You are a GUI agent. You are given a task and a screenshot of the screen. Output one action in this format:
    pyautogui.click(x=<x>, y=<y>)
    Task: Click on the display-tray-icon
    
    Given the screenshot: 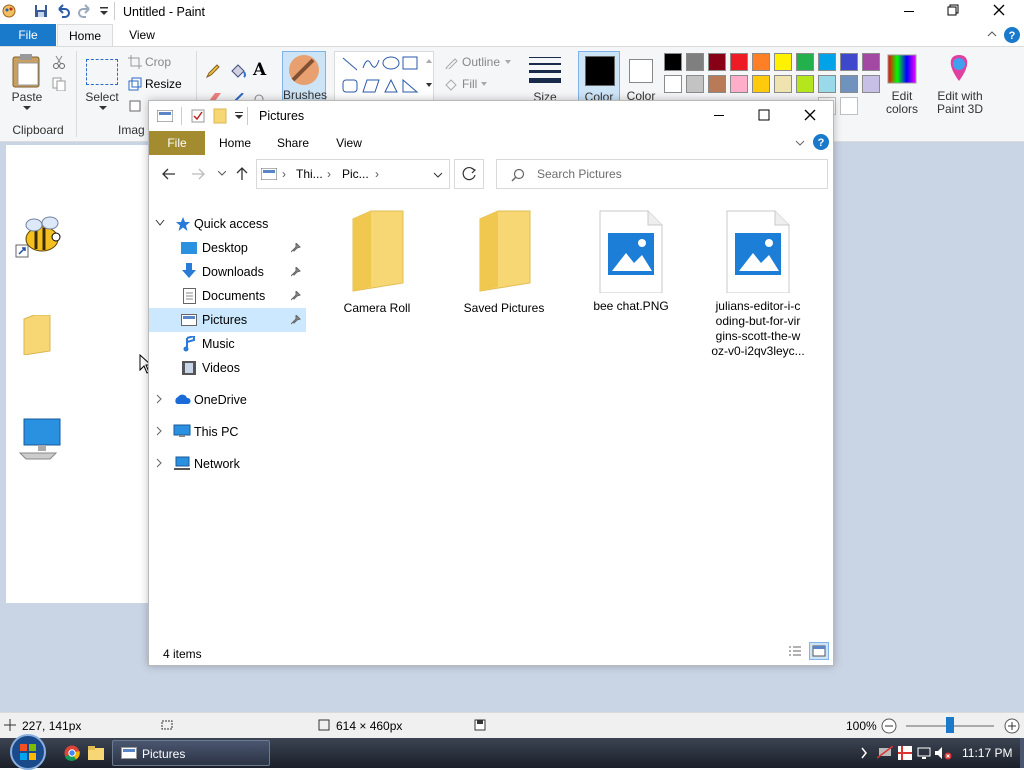 What is the action you would take?
    pyautogui.click(x=924, y=753)
    